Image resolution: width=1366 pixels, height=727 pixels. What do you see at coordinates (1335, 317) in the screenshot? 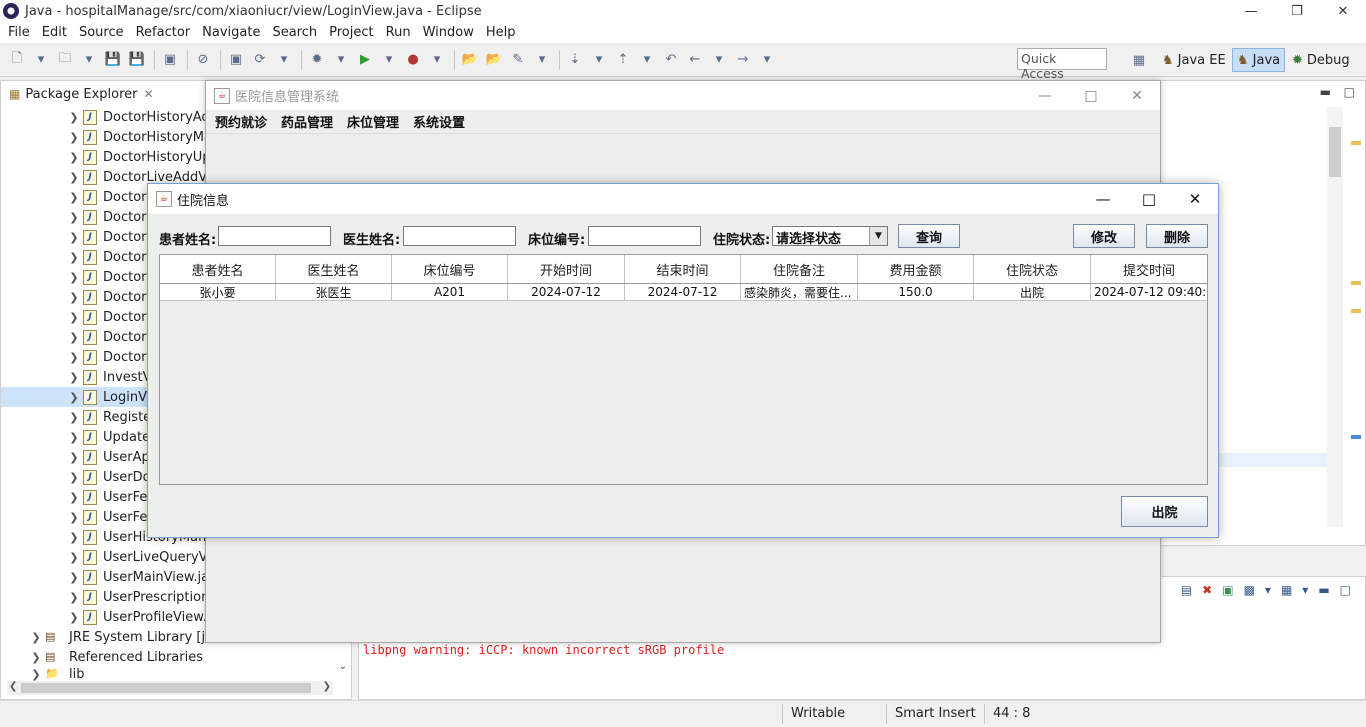
I see `editor-vertical-scrollbar` at bounding box center [1335, 317].